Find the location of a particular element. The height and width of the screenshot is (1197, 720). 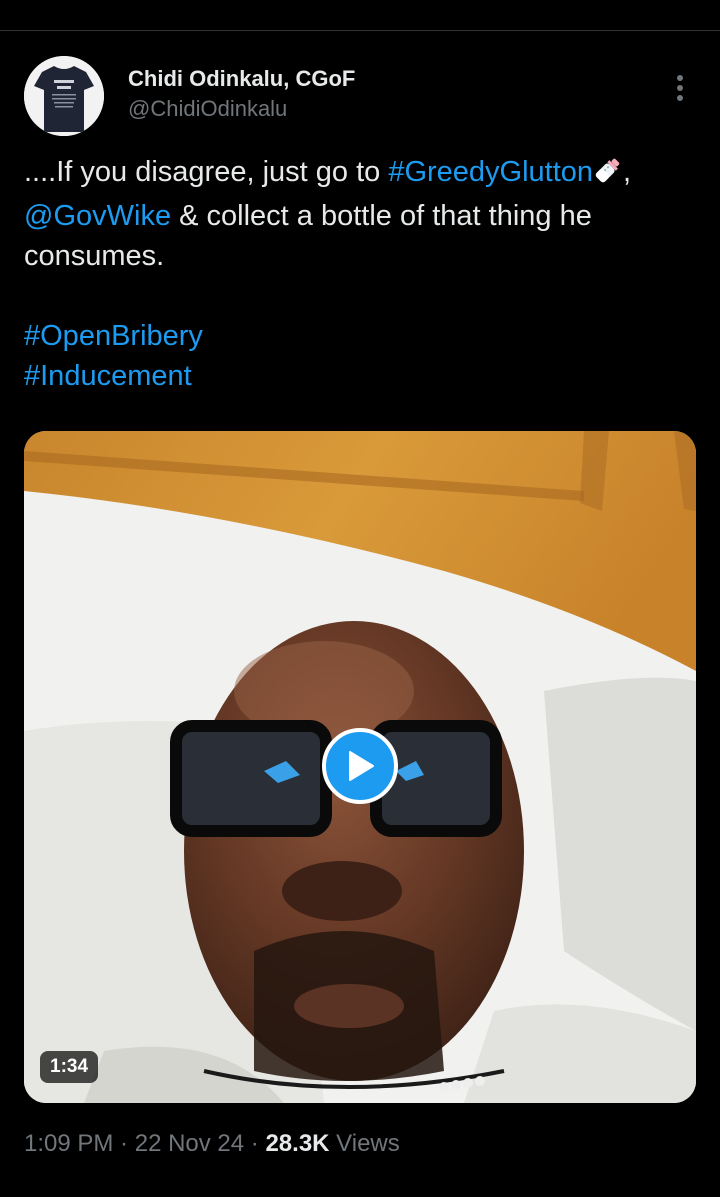

video-duration-badge: 1:34 is located at coordinates (69, 1067).